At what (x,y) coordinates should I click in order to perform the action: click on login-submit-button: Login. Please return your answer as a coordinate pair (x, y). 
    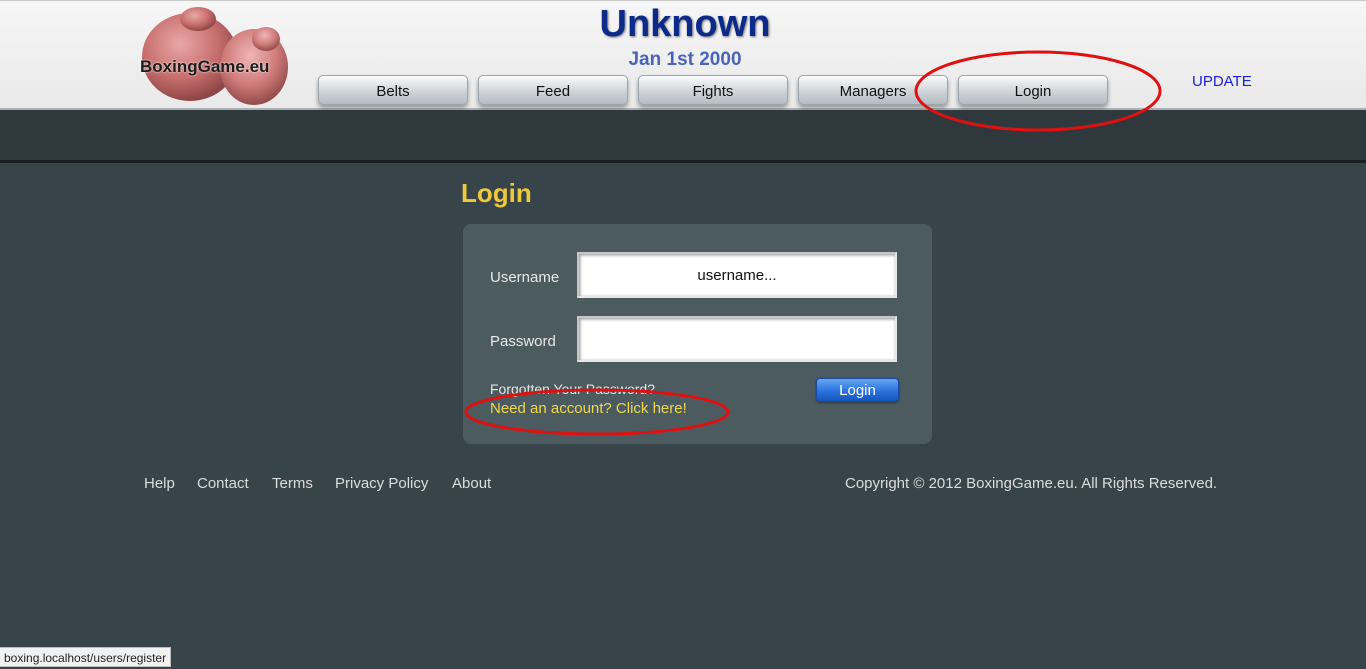
    Looking at the image, I should click on (857, 390).